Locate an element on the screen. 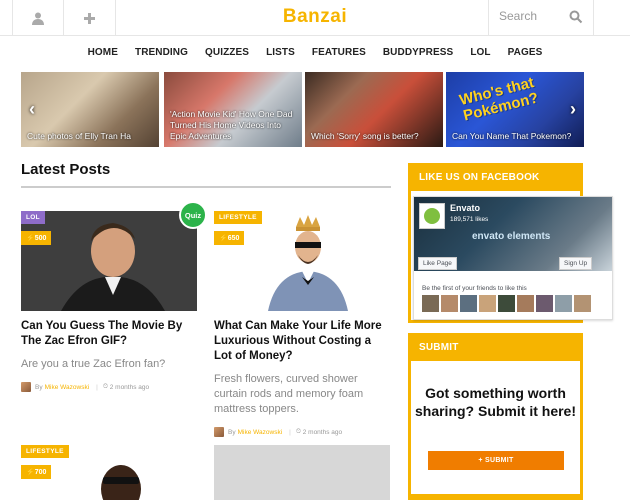  post-excerpt: Are you a true Zac Efron fan? is located at coordinates (93, 364).